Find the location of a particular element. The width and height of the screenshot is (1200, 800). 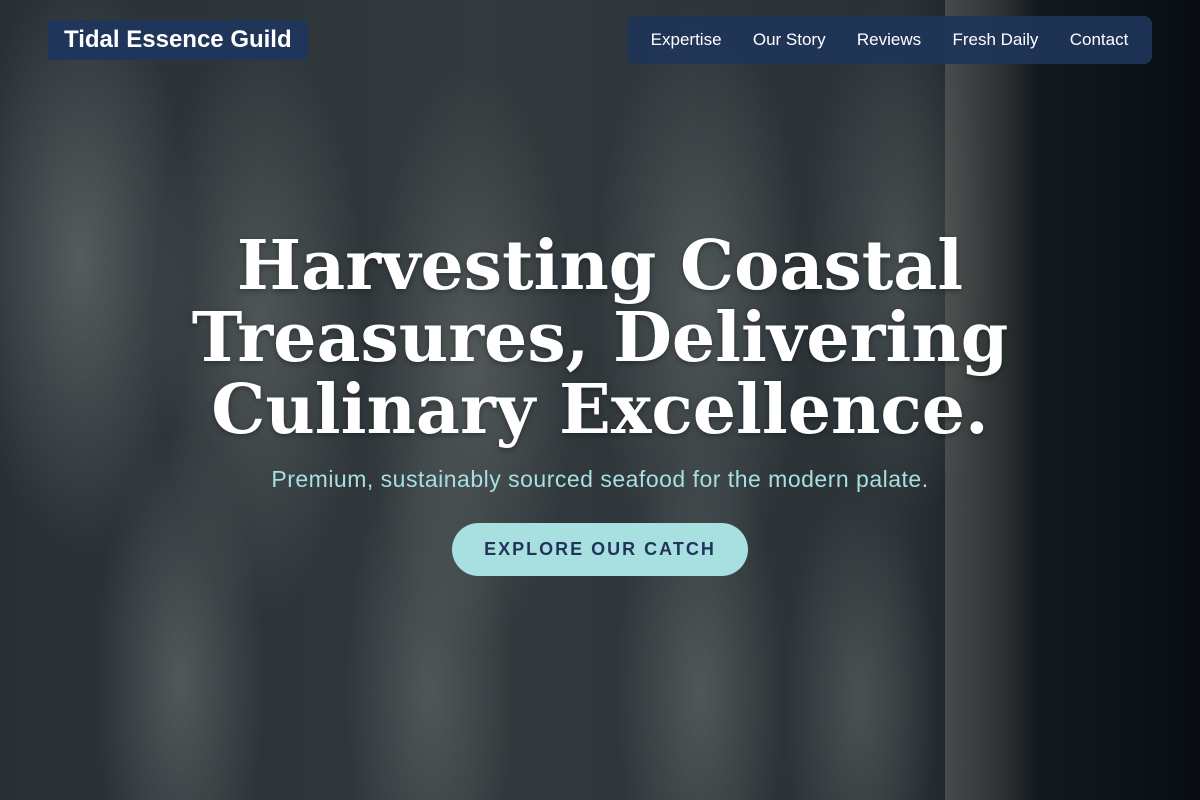

explore-catch-button: EXPLORE OUR CATCH is located at coordinates (600, 549).